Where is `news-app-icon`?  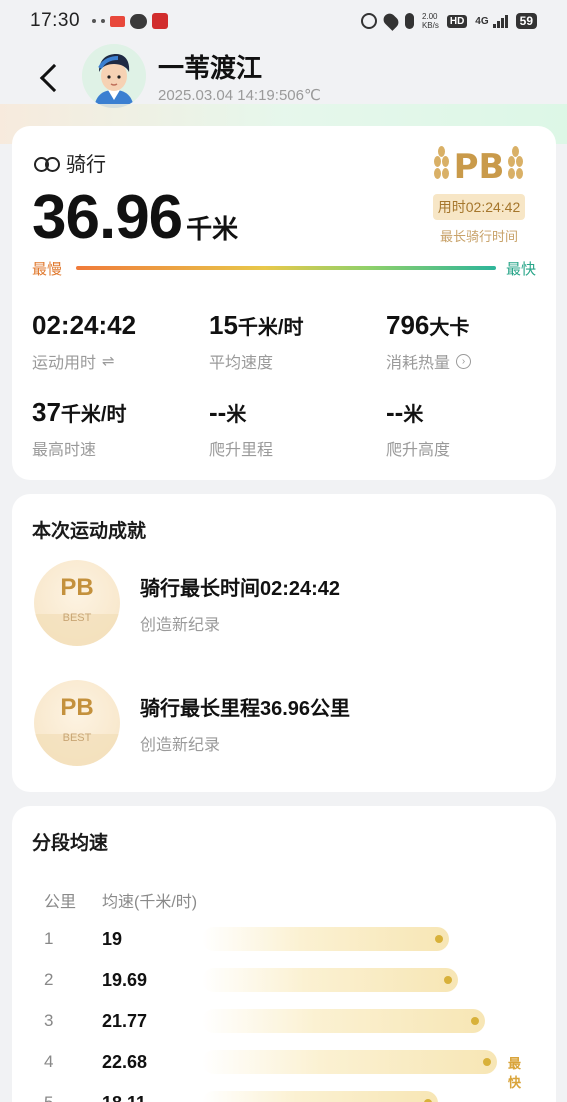
news-app-icon is located at coordinates (118, 21).